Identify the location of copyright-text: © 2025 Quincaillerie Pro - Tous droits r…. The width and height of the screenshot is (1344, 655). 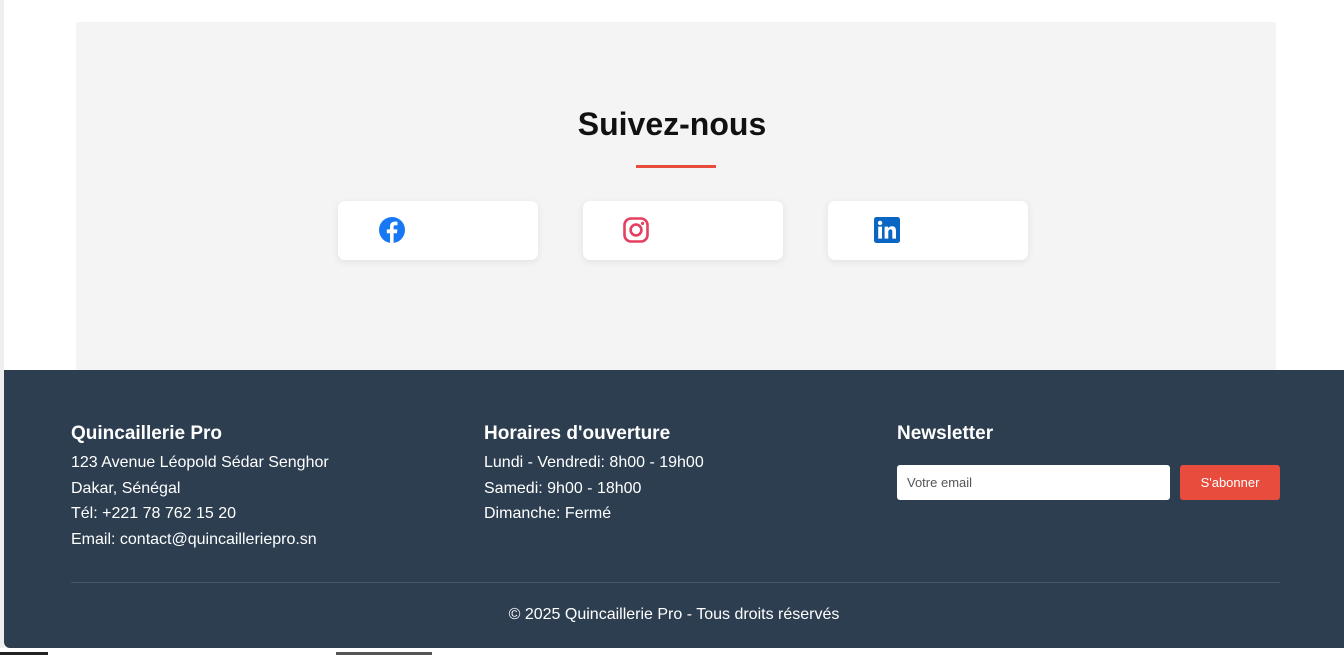
(674, 614).